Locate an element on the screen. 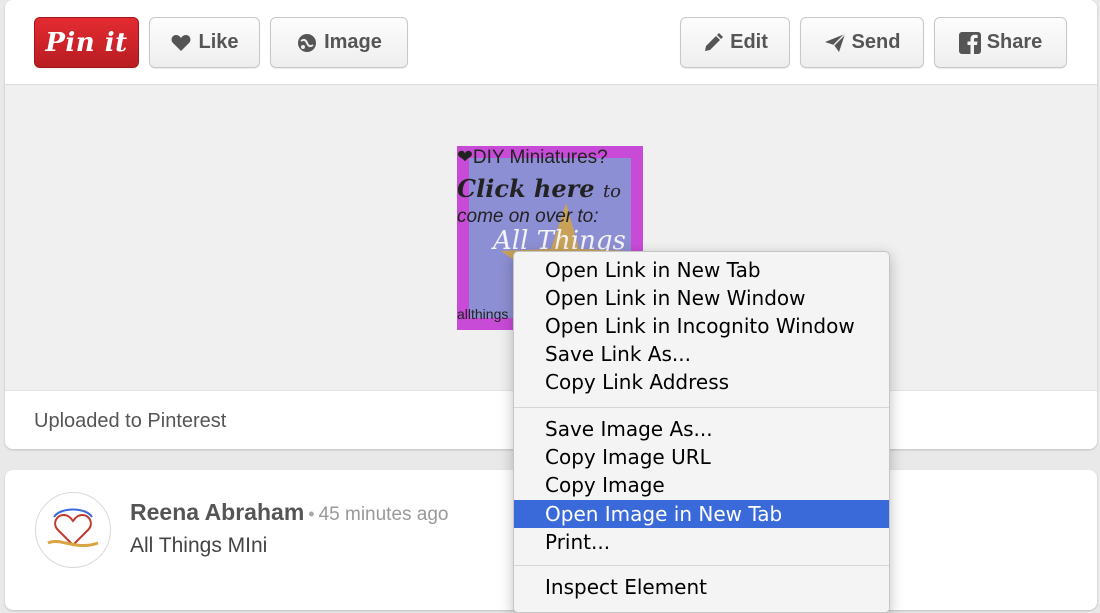 Image resolution: width=1100 pixels, height=613 pixels. like-label: Like is located at coordinates (218, 42).